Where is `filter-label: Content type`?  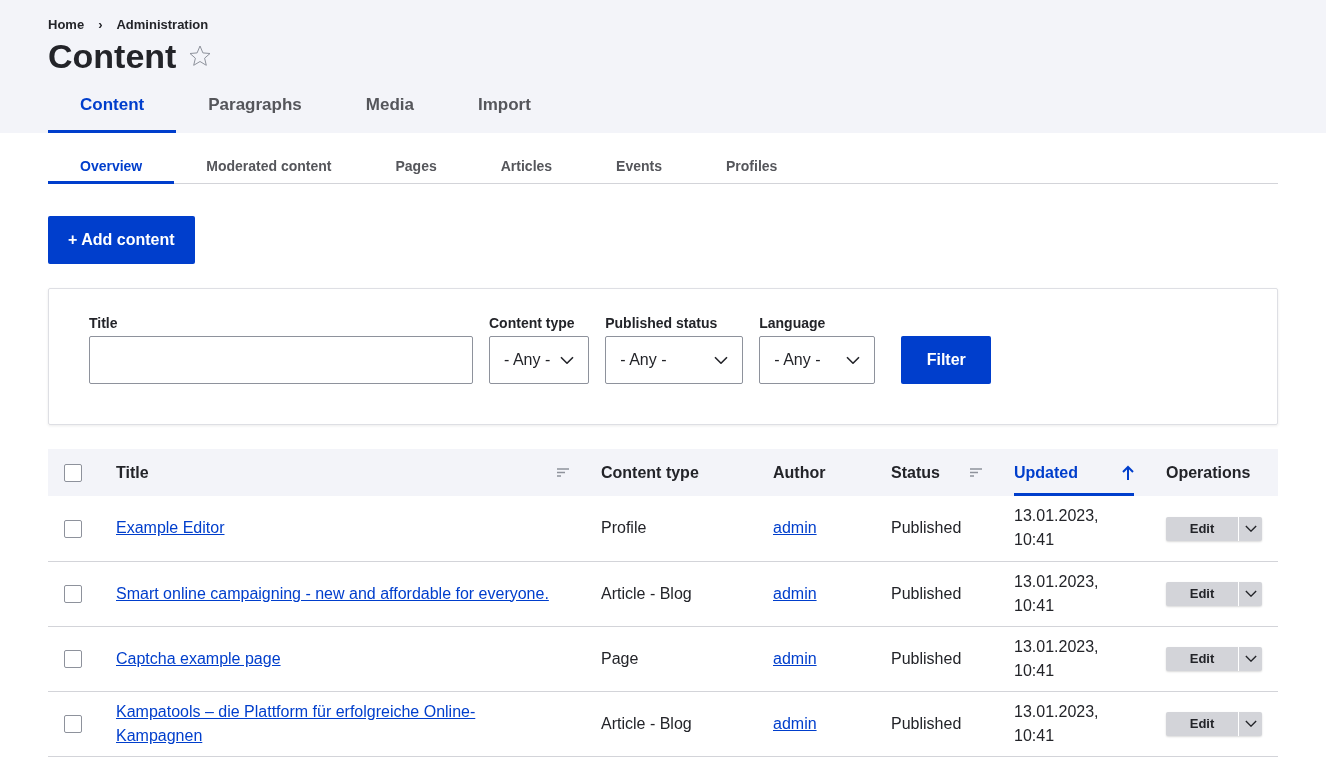 filter-label: Content type is located at coordinates (532, 323).